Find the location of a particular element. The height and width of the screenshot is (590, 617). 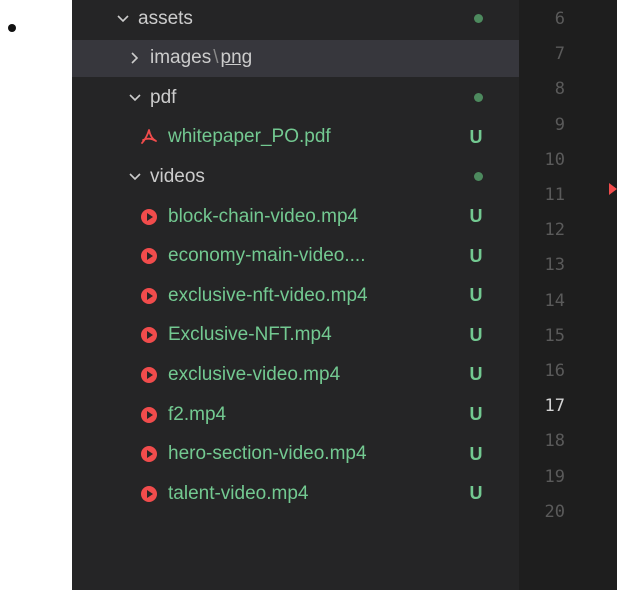

explorer-file-row: exclusive-nft-video.mp4 U is located at coordinates (295, 295).